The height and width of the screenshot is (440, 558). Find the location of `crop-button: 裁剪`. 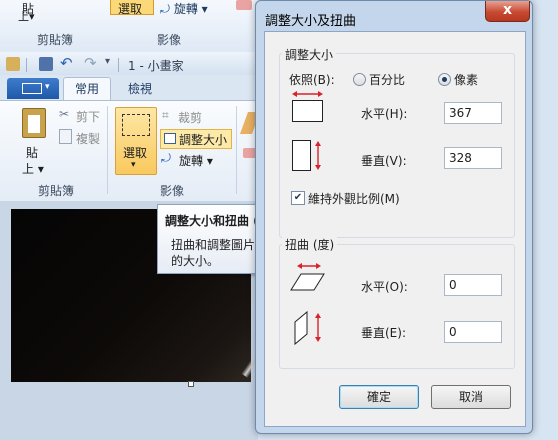

crop-button: 裁剪 is located at coordinates (190, 117).